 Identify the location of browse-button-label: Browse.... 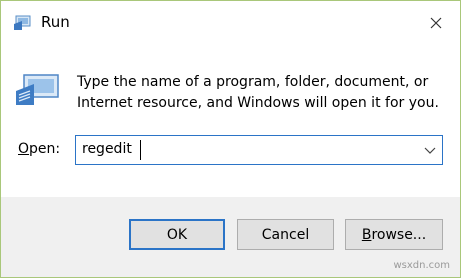
(394, 235).